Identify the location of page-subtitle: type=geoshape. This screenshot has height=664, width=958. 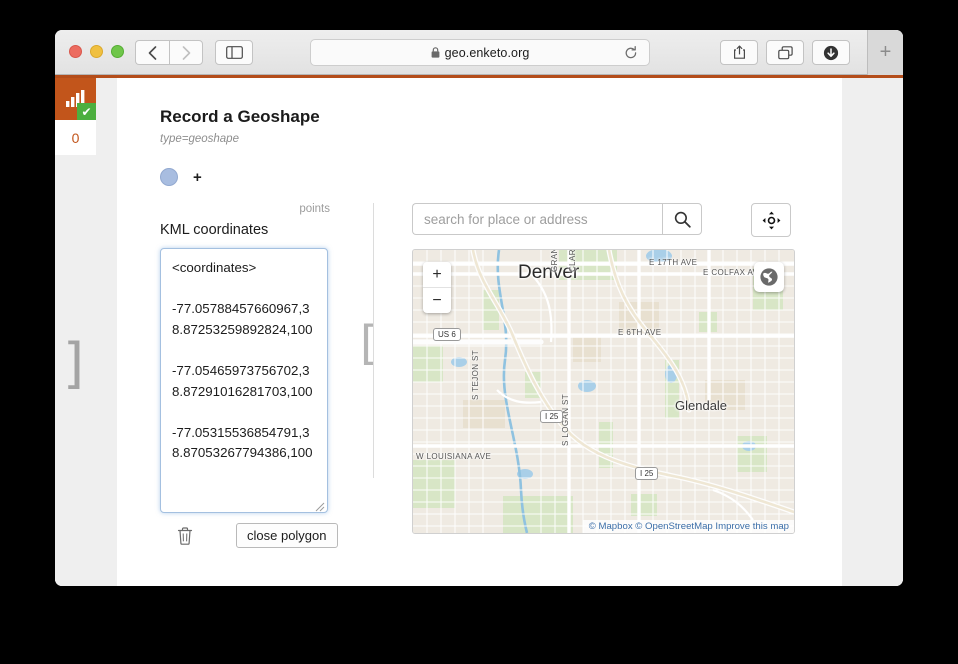
(199, 139).